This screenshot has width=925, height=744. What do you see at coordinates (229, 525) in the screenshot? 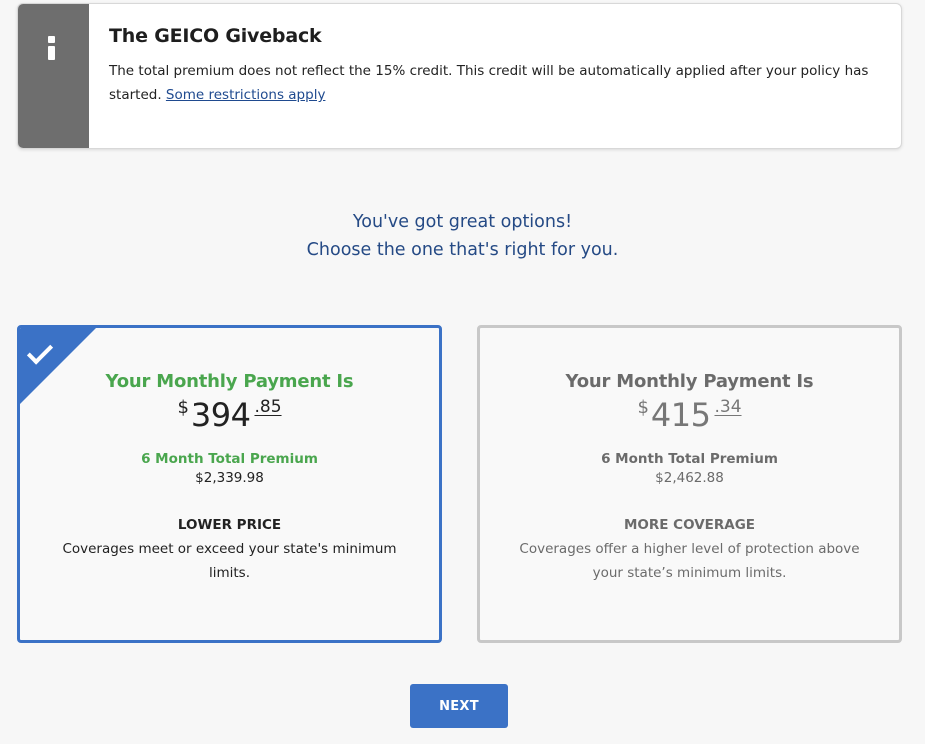
I see `option-type: LOWER PRICE` at bounding box center [229, 525].